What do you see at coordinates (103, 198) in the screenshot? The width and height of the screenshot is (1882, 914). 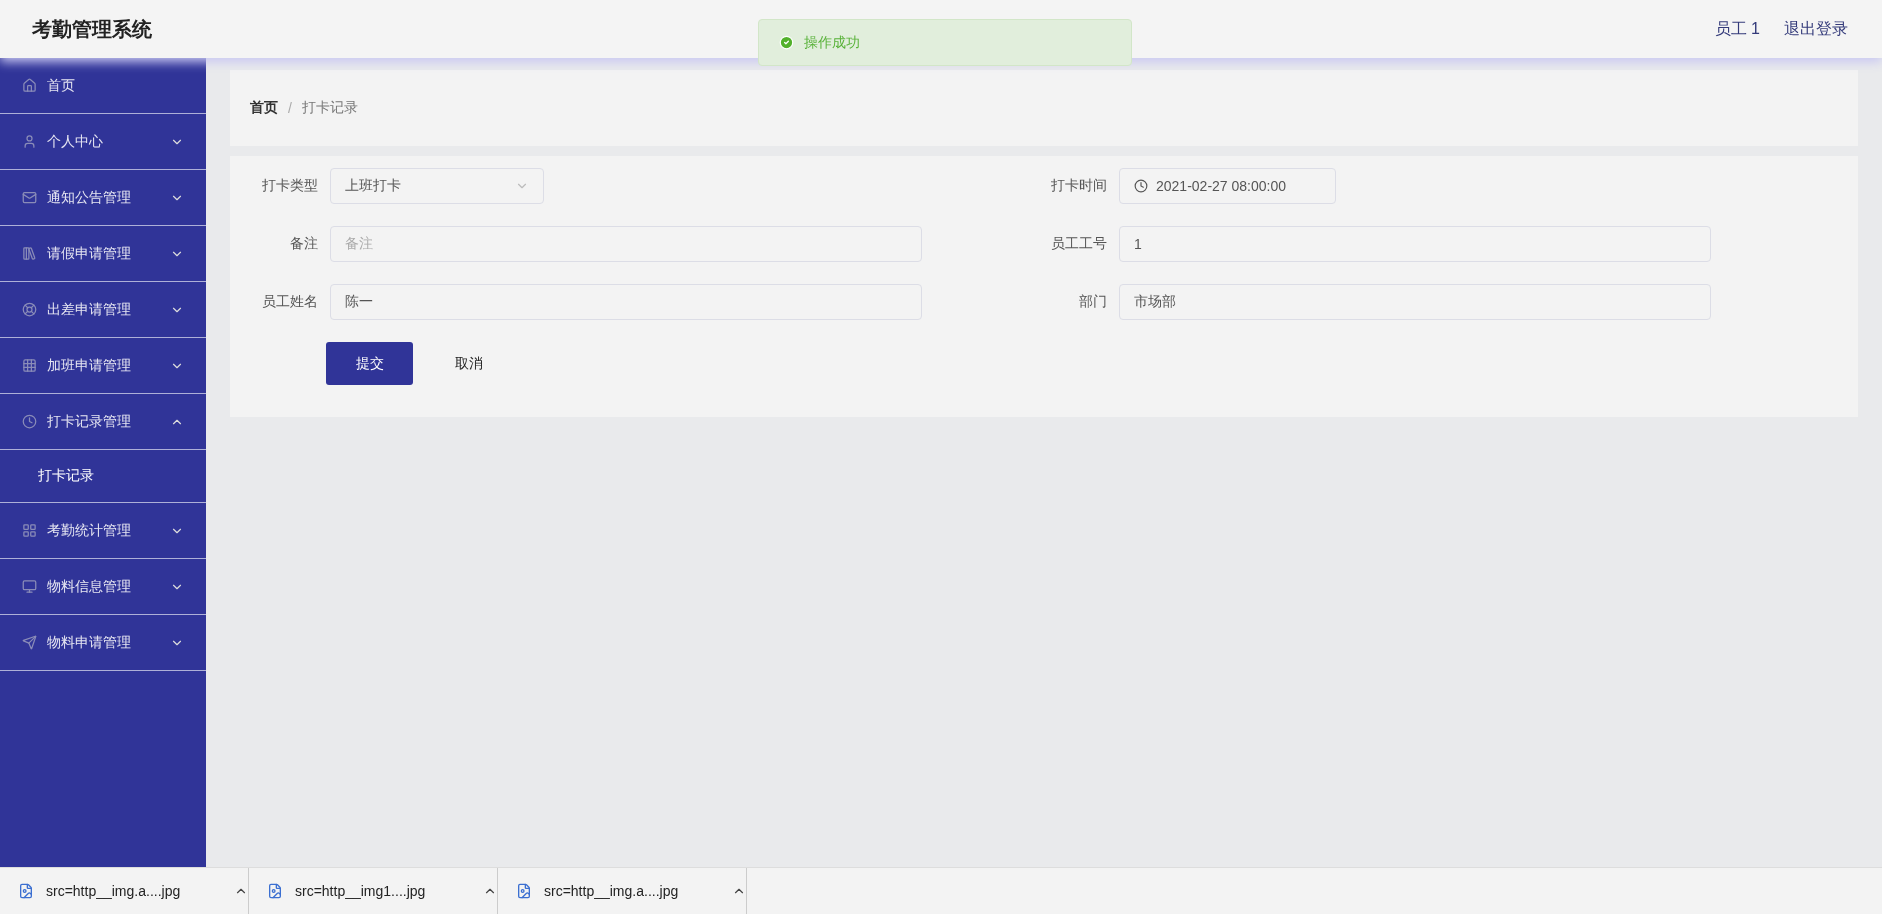 I see `sidebar-item: 通知公告管理` at bounding box center [103, 198].